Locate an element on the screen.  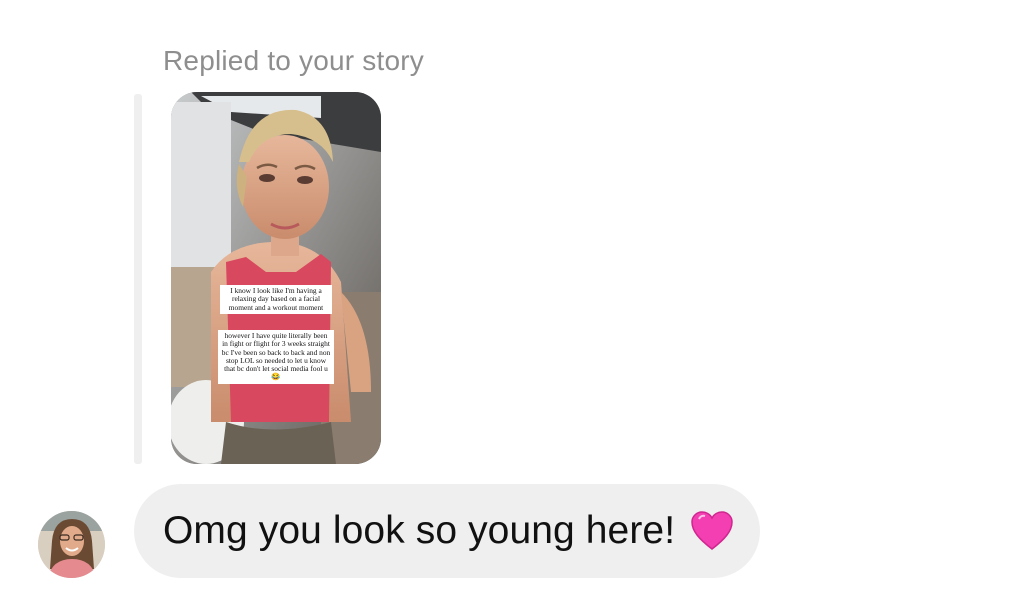
reply-quote-bar is located at coordinates (138, 279).